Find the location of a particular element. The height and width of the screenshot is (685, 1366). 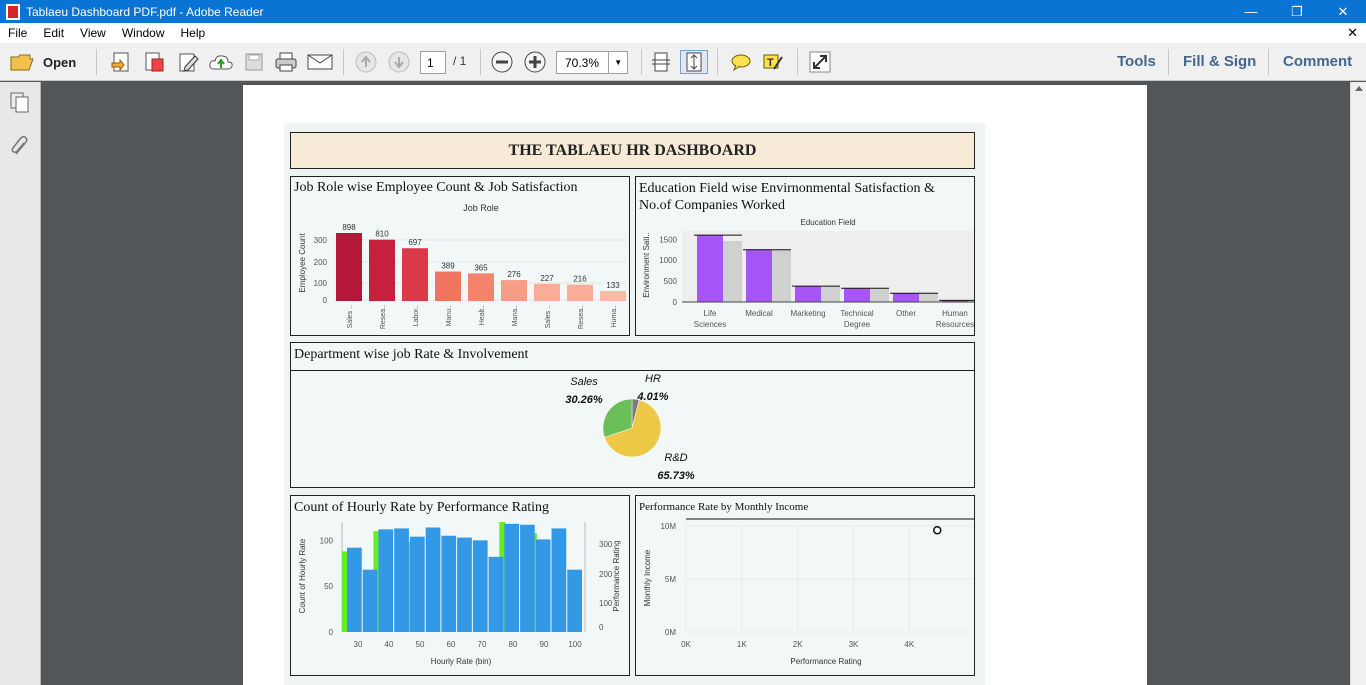

expand-icon is located at coordinates (820, 62).